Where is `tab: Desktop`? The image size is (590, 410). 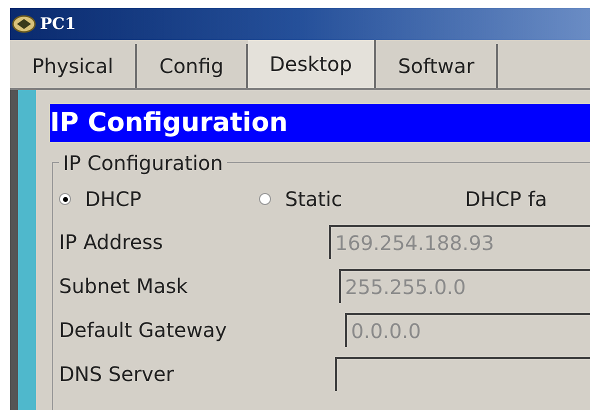 tab: Desktop is located at coordinates (312, 64).